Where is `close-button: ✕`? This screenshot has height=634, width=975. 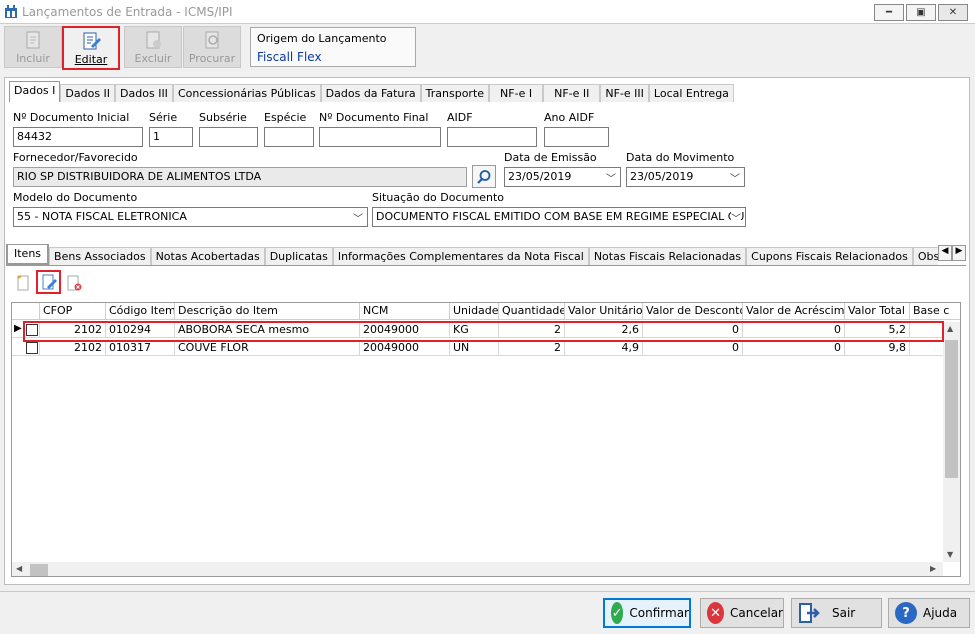
close-button: ✕ is located at coordinates (953, 12).